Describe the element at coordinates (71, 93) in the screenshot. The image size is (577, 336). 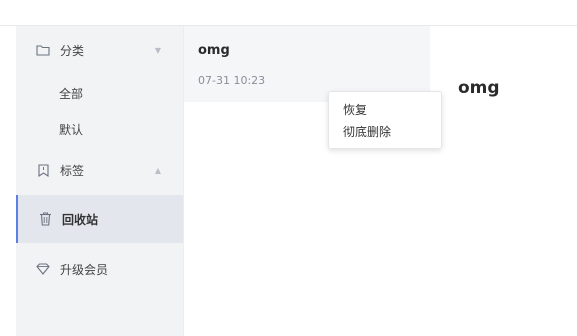
I see `category-item-all: 全部` at that location.